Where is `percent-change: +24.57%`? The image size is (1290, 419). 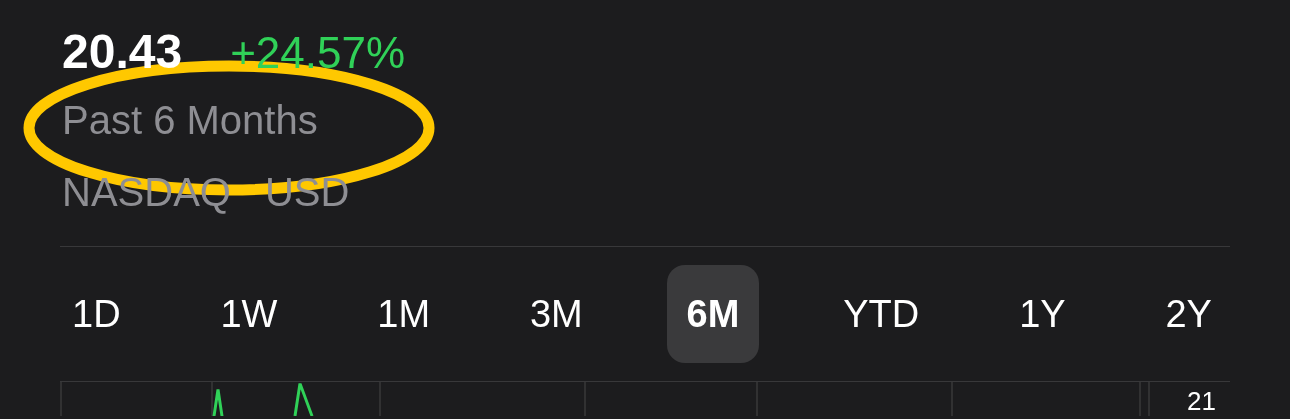
percent-change: +24.57% is located at coordinates (318, 53).